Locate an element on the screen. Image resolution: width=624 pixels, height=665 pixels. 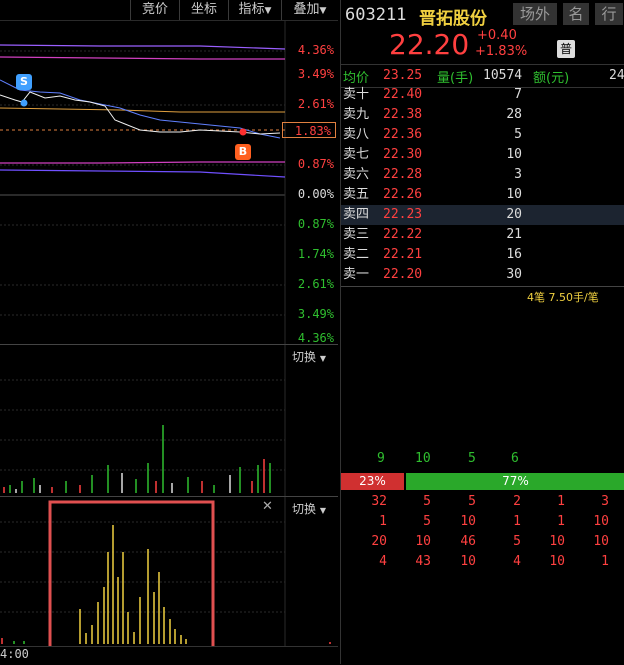
order-book-row: 卖一 22.20 30 is located at coordinates (482, 275).